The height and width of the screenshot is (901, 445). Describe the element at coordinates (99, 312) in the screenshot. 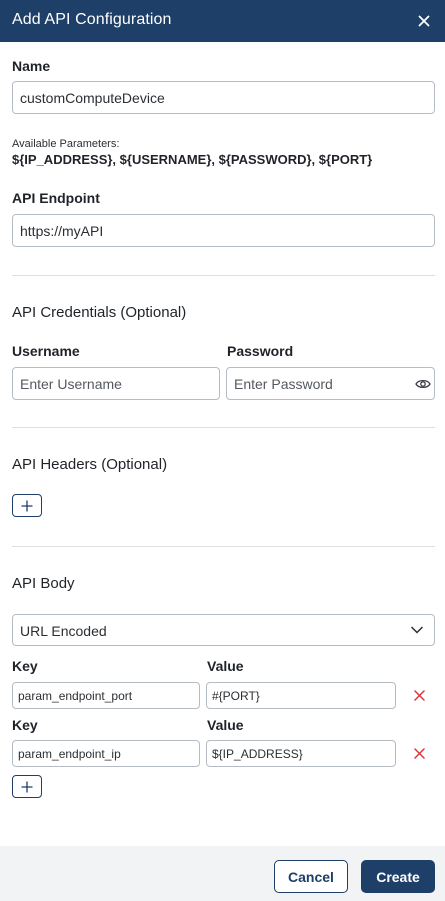

I see `credentials-title: API Credentials (Optional)` at that location.